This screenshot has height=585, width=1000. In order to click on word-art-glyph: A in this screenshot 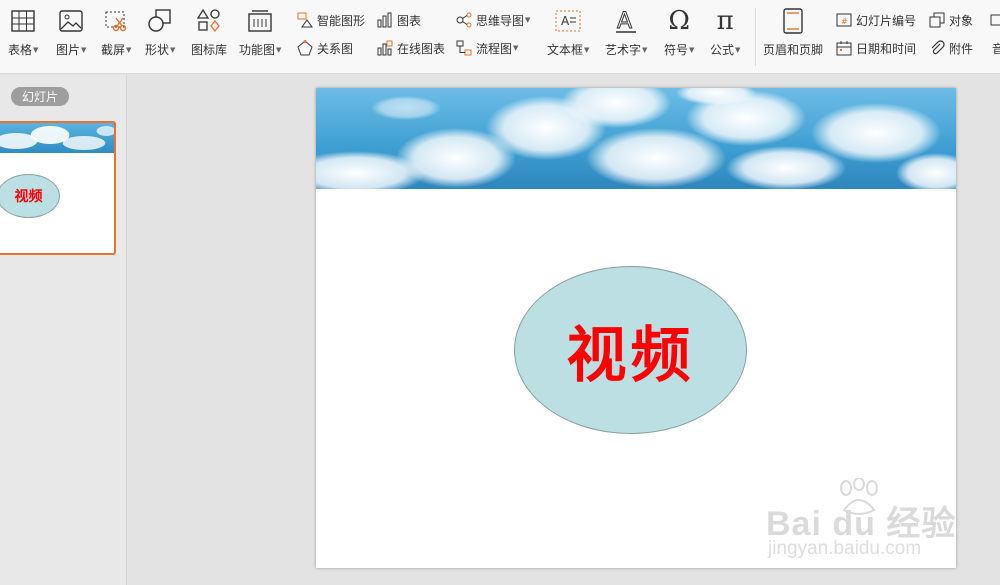, I will do `click(624, 21)`.